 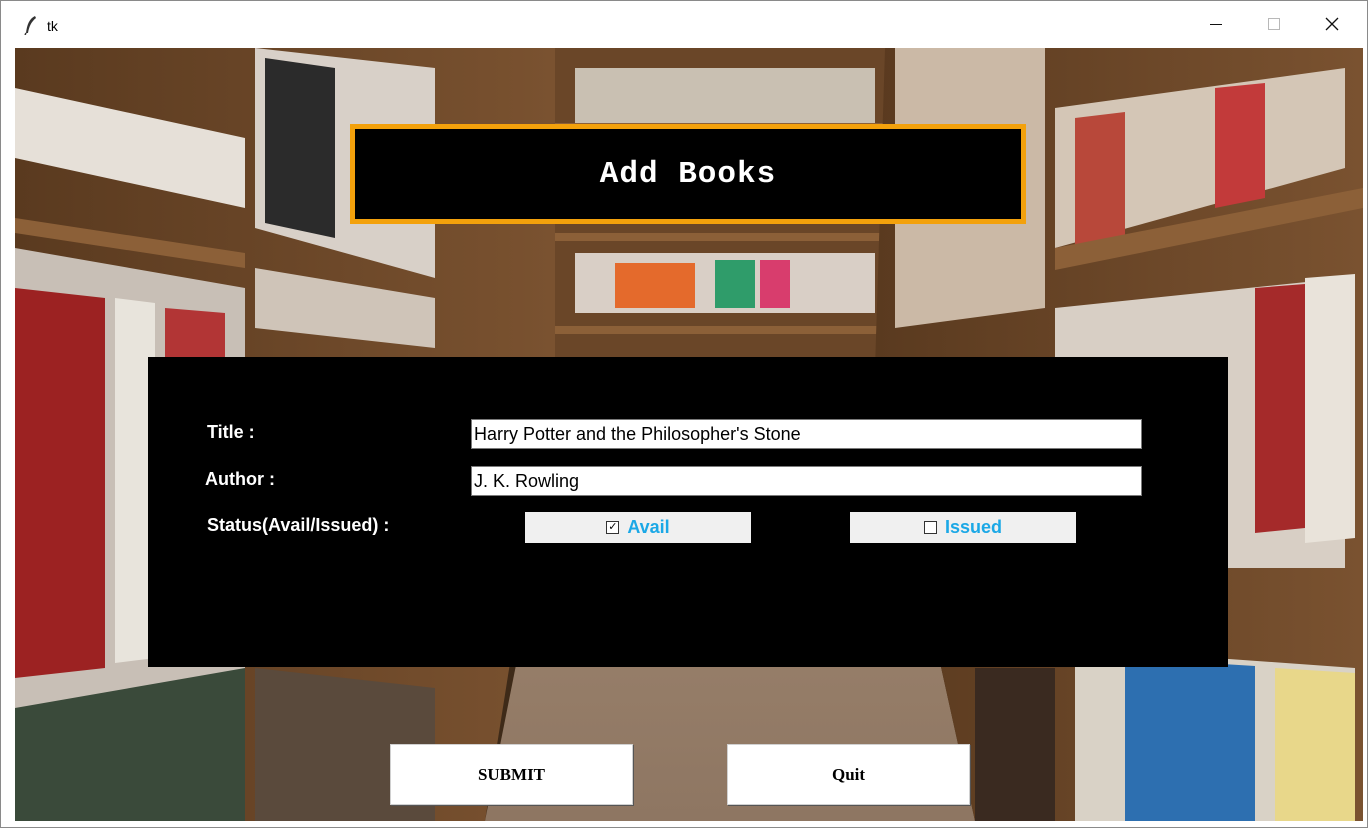 What do you see at coordinates (31, 25) in the screenshot?
I see `feather-icon` at bounding box center [31, 25].